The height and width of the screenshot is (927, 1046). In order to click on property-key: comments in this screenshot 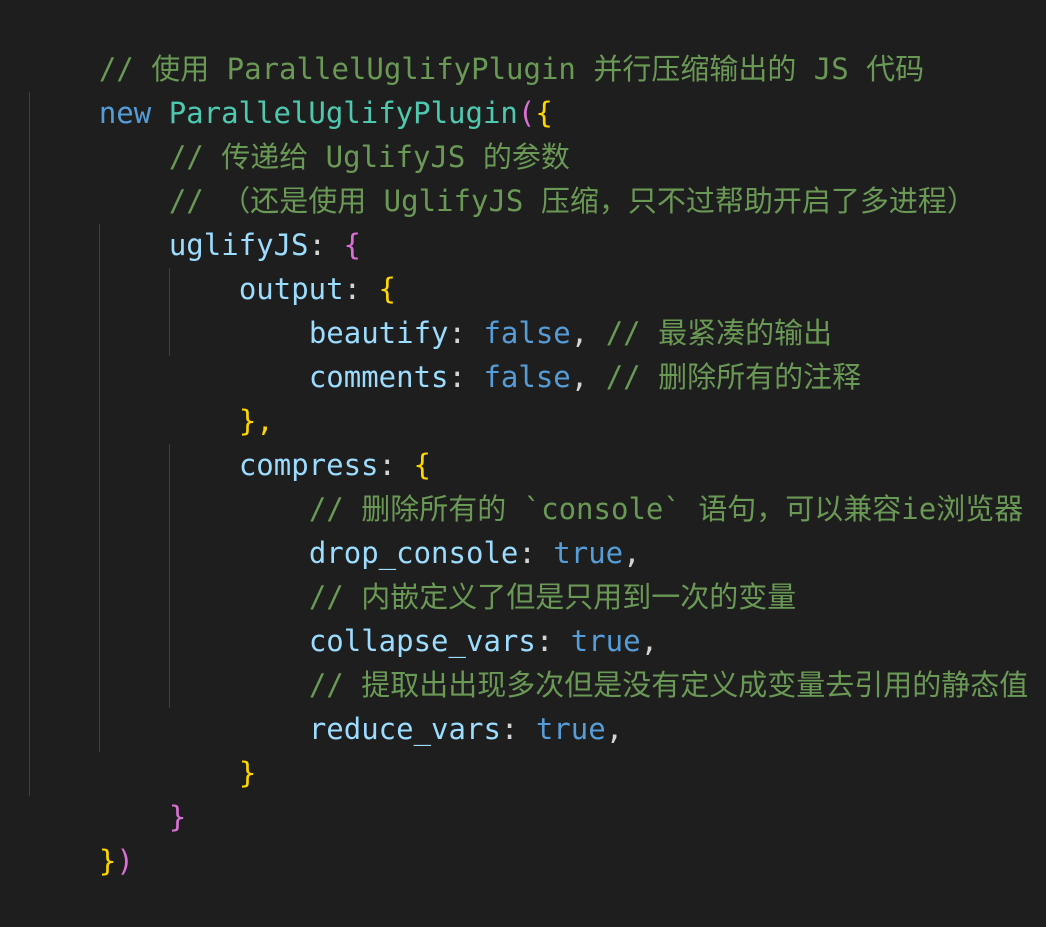, I will do `click(378, 377)`.